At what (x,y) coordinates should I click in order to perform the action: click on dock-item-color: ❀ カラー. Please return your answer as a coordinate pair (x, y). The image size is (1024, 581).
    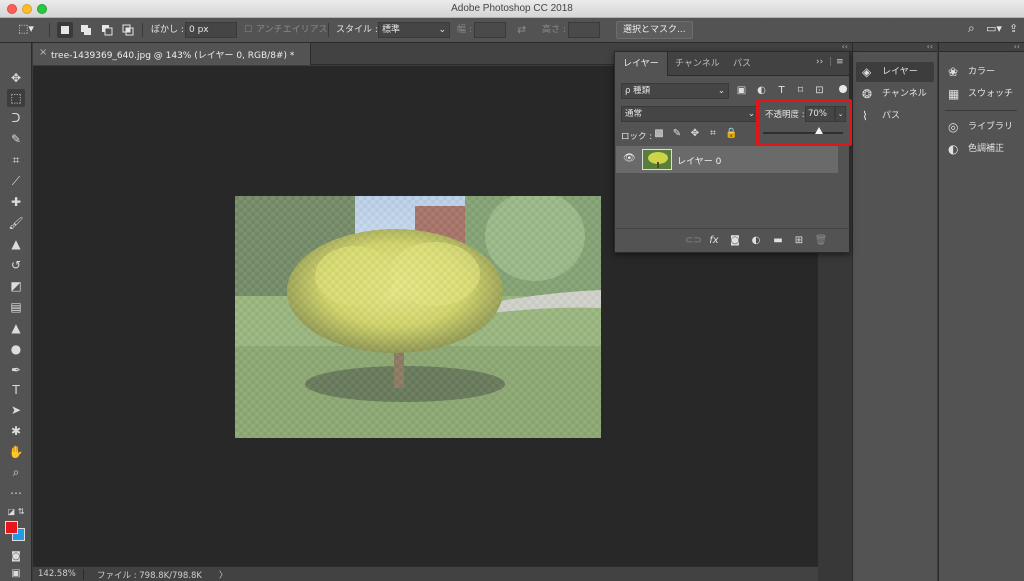
    Looking at the image, I should click on (981, 72).